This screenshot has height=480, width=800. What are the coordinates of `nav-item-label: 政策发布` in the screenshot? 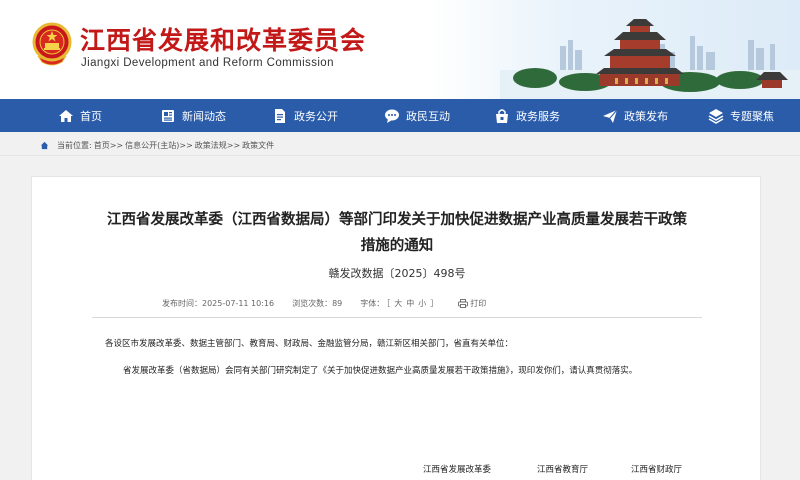 It's located at (646, 116).